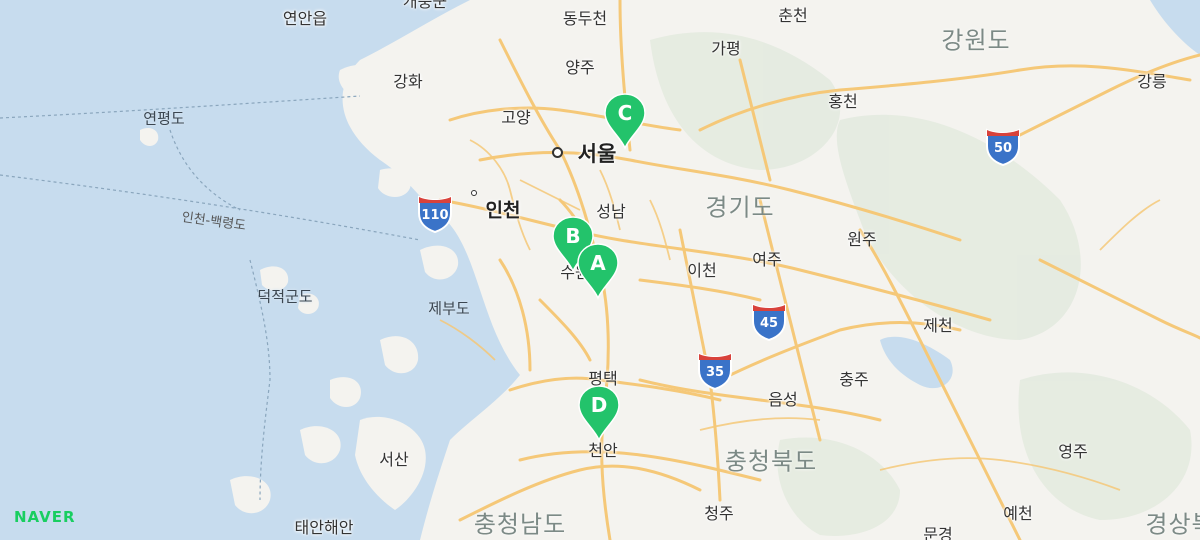 The width and height of the screenshot is (1200, 540). Describe the element at coordinates (324, 527) in the screenshot. I see `city-label-taean: 태안해안` at that location.